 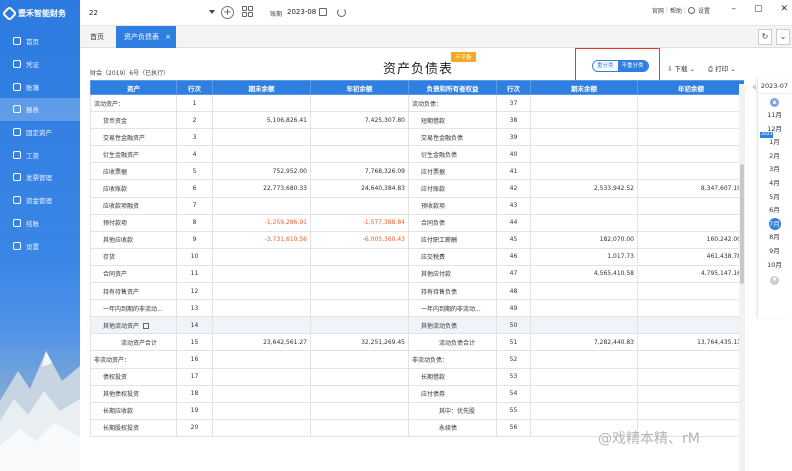 I want to click on table-cell: 2,533,942.52, so click(x=584, y=188).